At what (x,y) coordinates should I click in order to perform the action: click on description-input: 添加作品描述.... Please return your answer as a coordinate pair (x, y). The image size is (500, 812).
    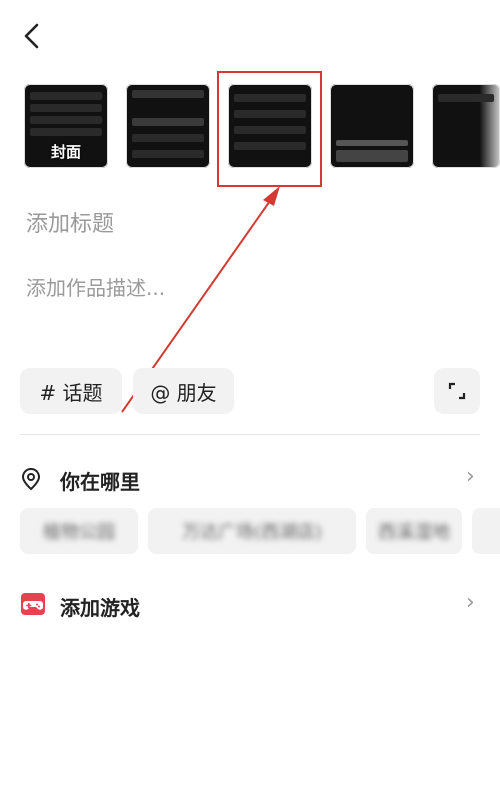
    Looking at the image, I should click on (95, 286).